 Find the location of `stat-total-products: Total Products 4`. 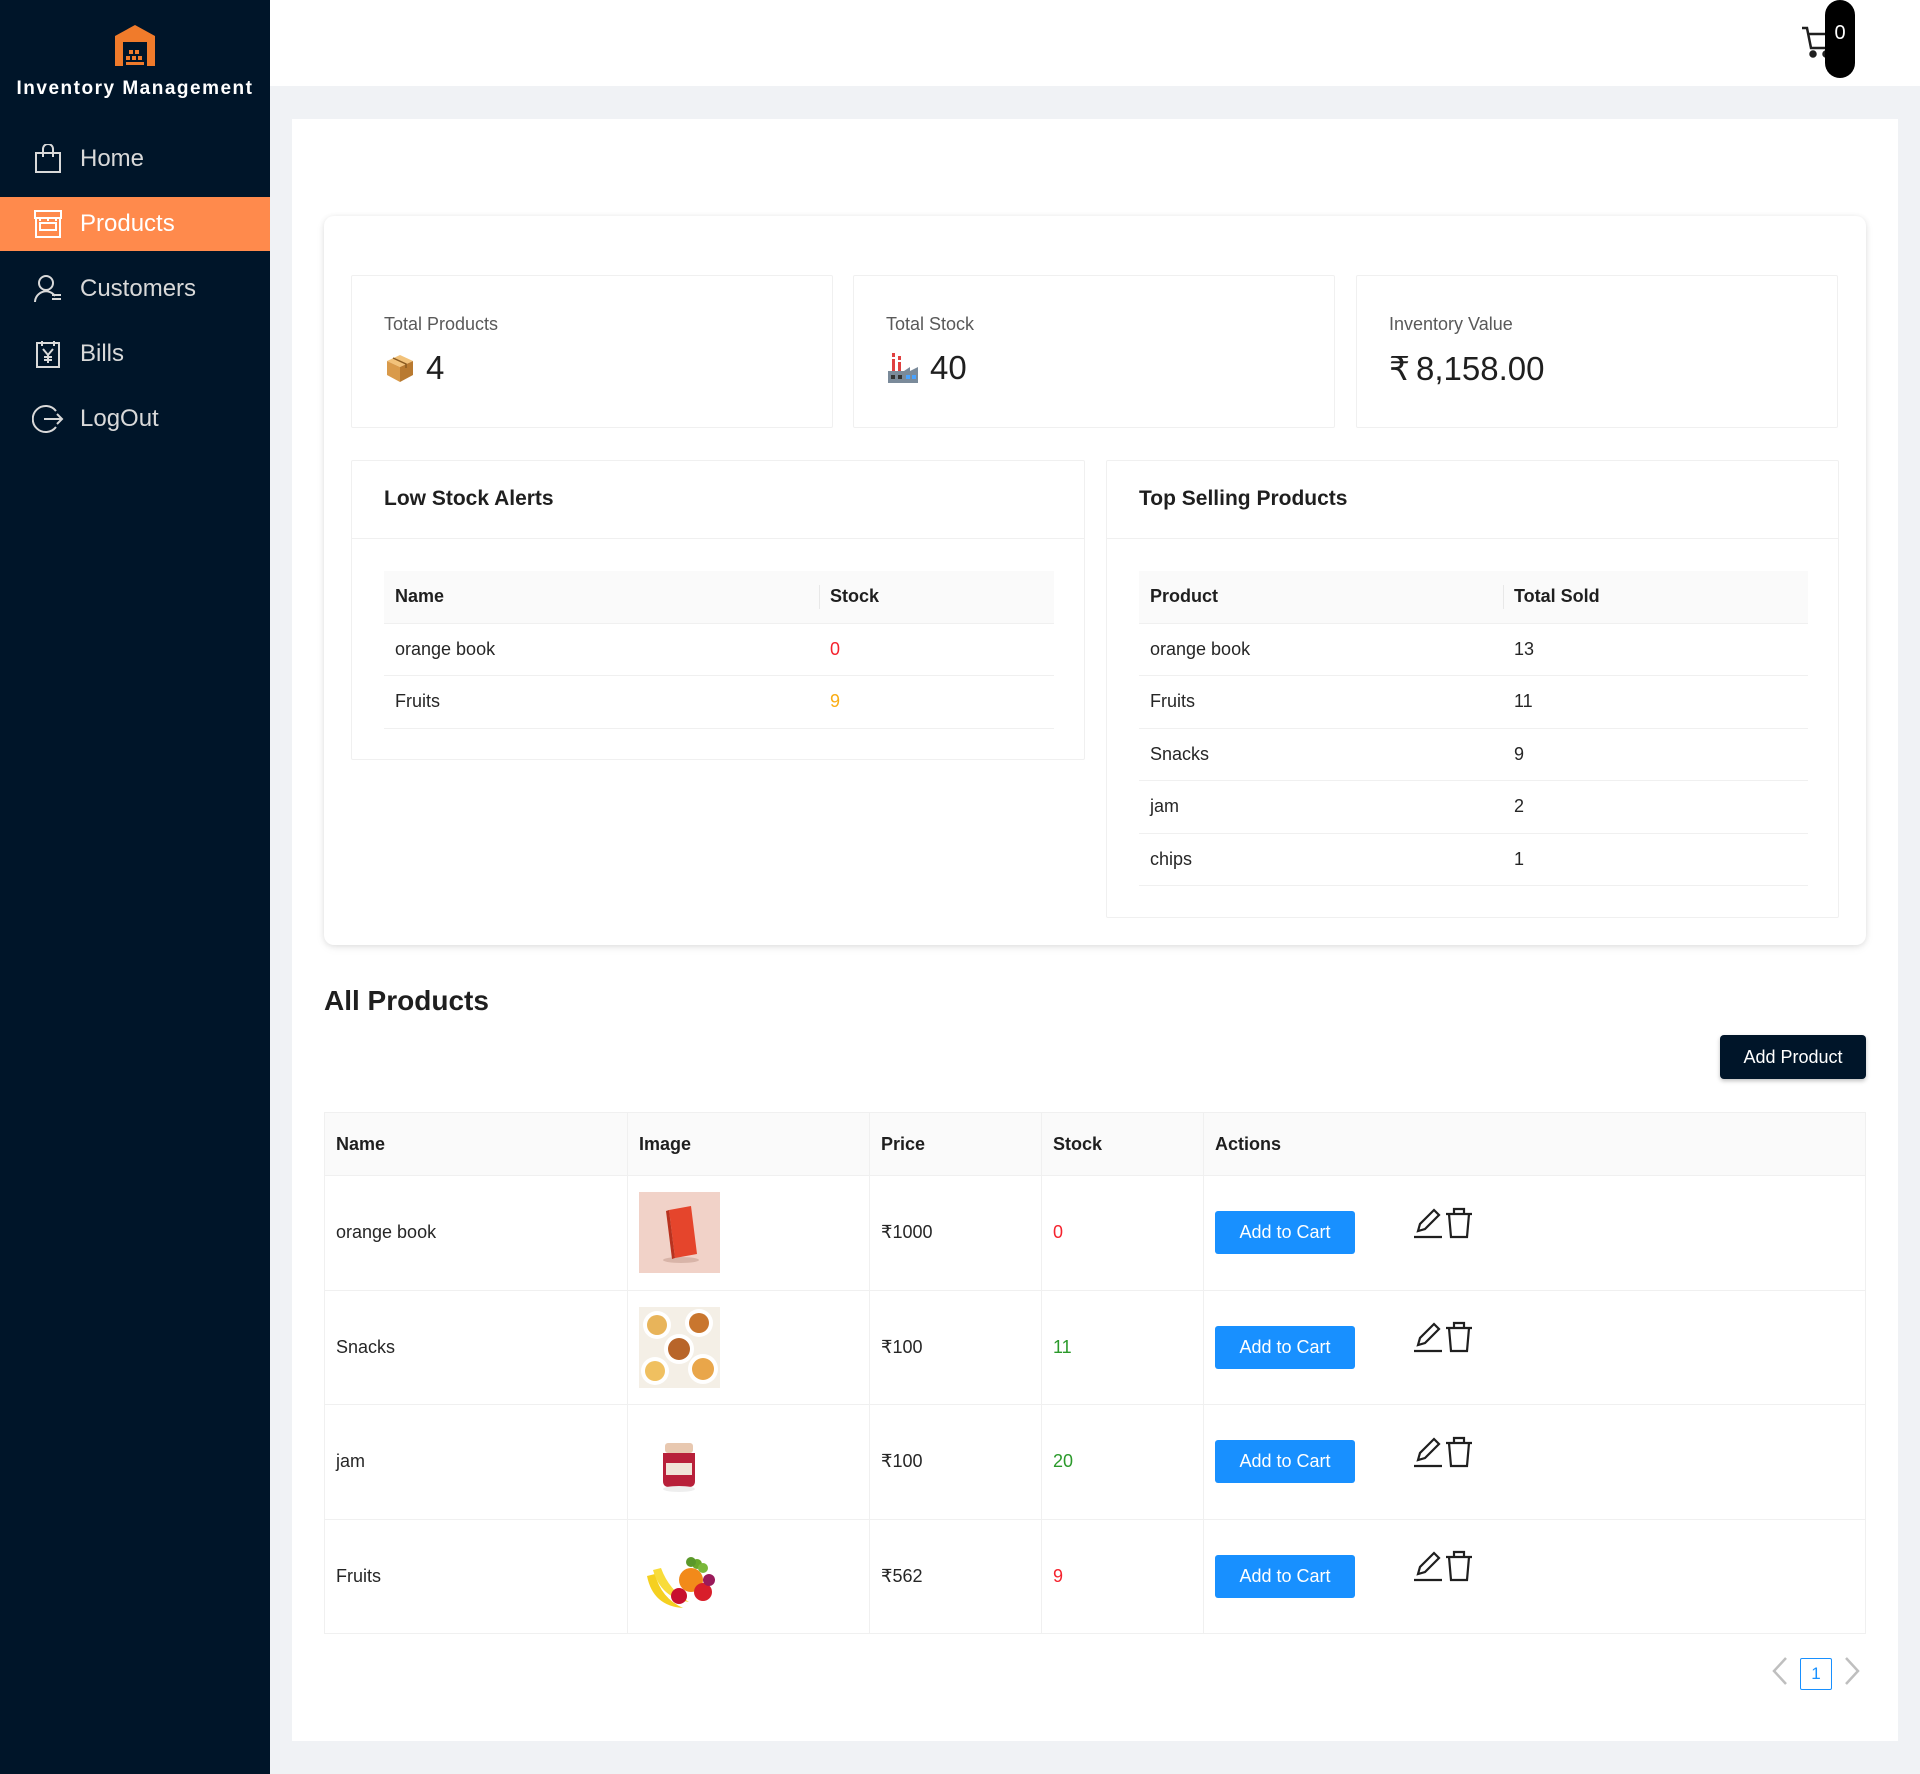

stat-total-products: Total Products 4 is located at coordinates (592, 351).